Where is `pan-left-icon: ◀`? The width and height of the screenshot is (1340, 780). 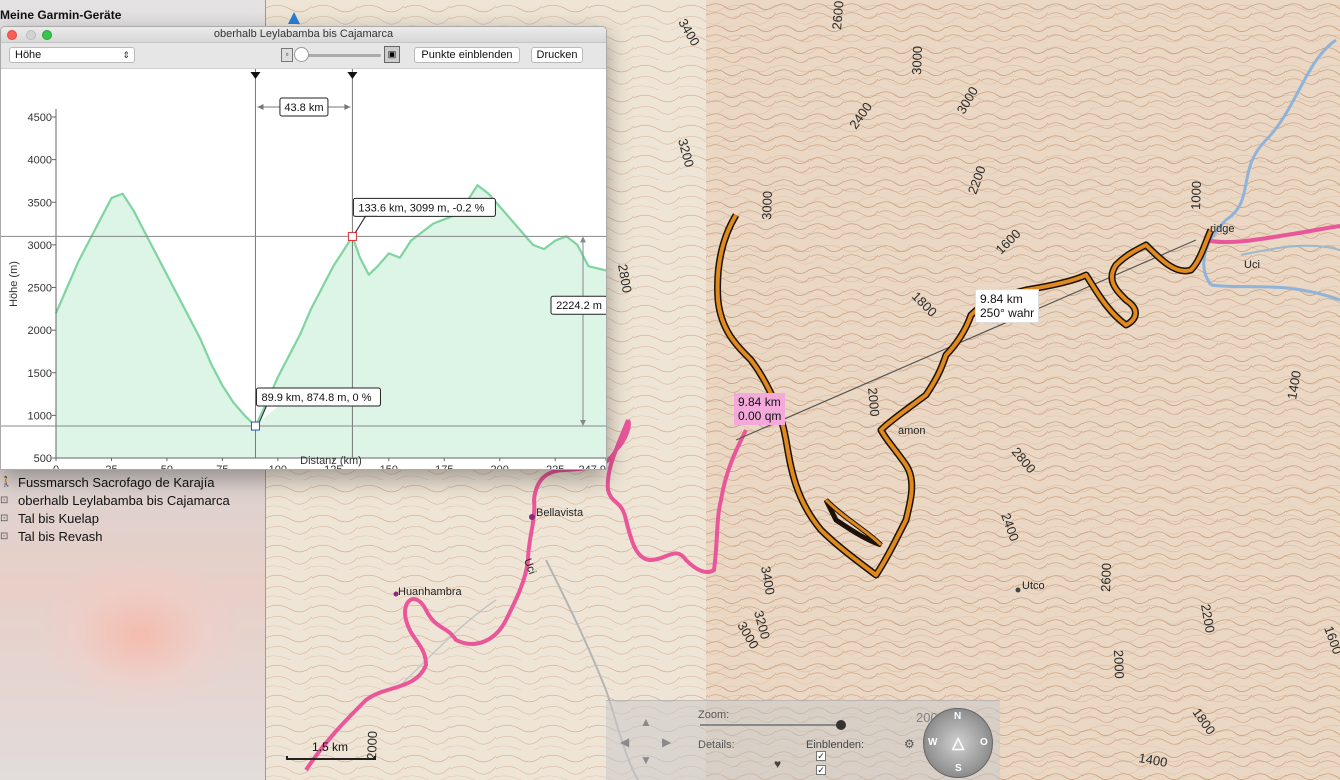
pan-left-icon: ◀ is located at coordinates (624, 742).